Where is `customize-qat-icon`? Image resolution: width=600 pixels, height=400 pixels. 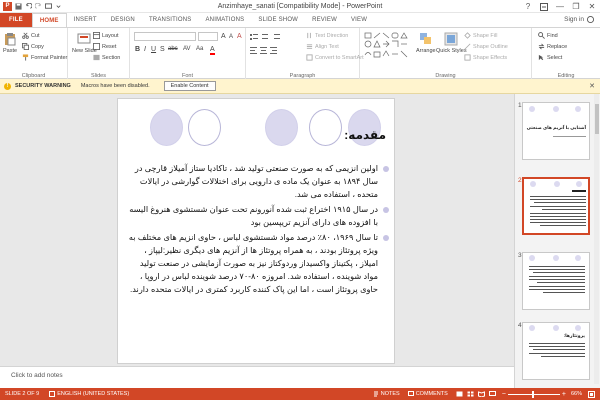
customize-qat-icon is located at coordinates (58, 6).